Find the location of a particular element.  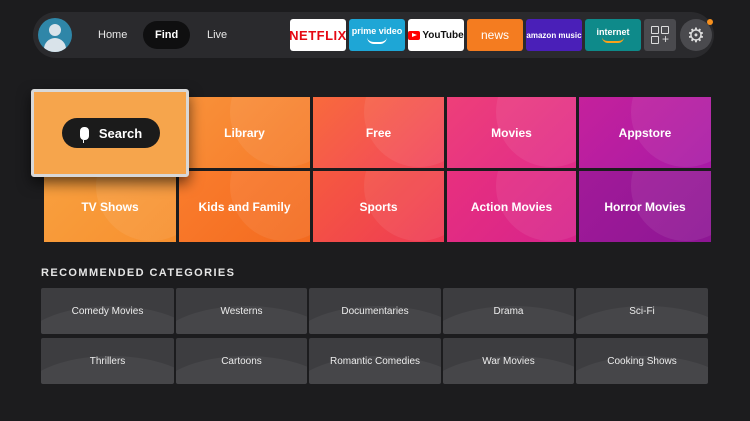

rec-tile-label: Thrillers is located at coordinates (107, 361).